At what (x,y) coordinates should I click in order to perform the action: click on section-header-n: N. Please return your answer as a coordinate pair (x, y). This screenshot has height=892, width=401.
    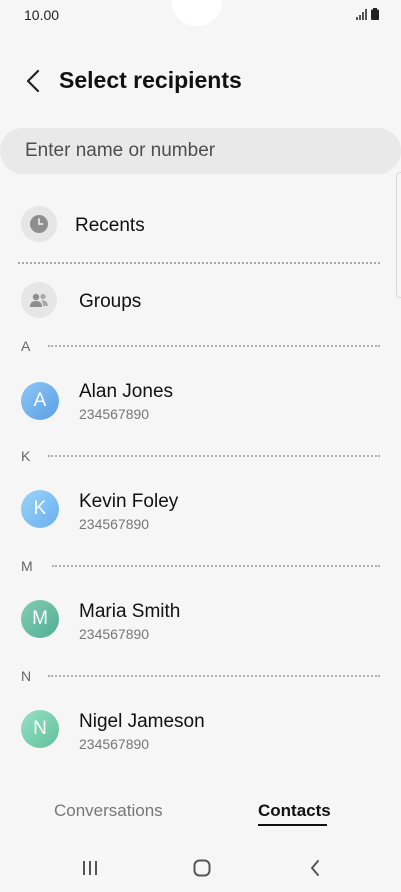
    Looking at the image, I should click on (26, 676).